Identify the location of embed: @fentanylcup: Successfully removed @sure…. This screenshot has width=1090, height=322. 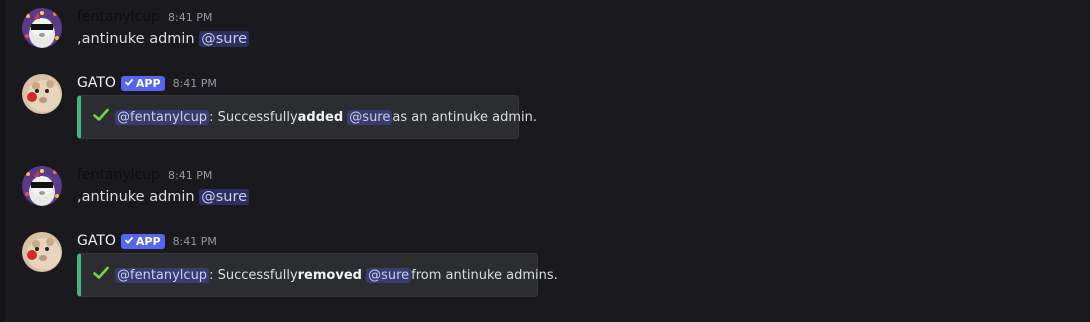
(317, 275).